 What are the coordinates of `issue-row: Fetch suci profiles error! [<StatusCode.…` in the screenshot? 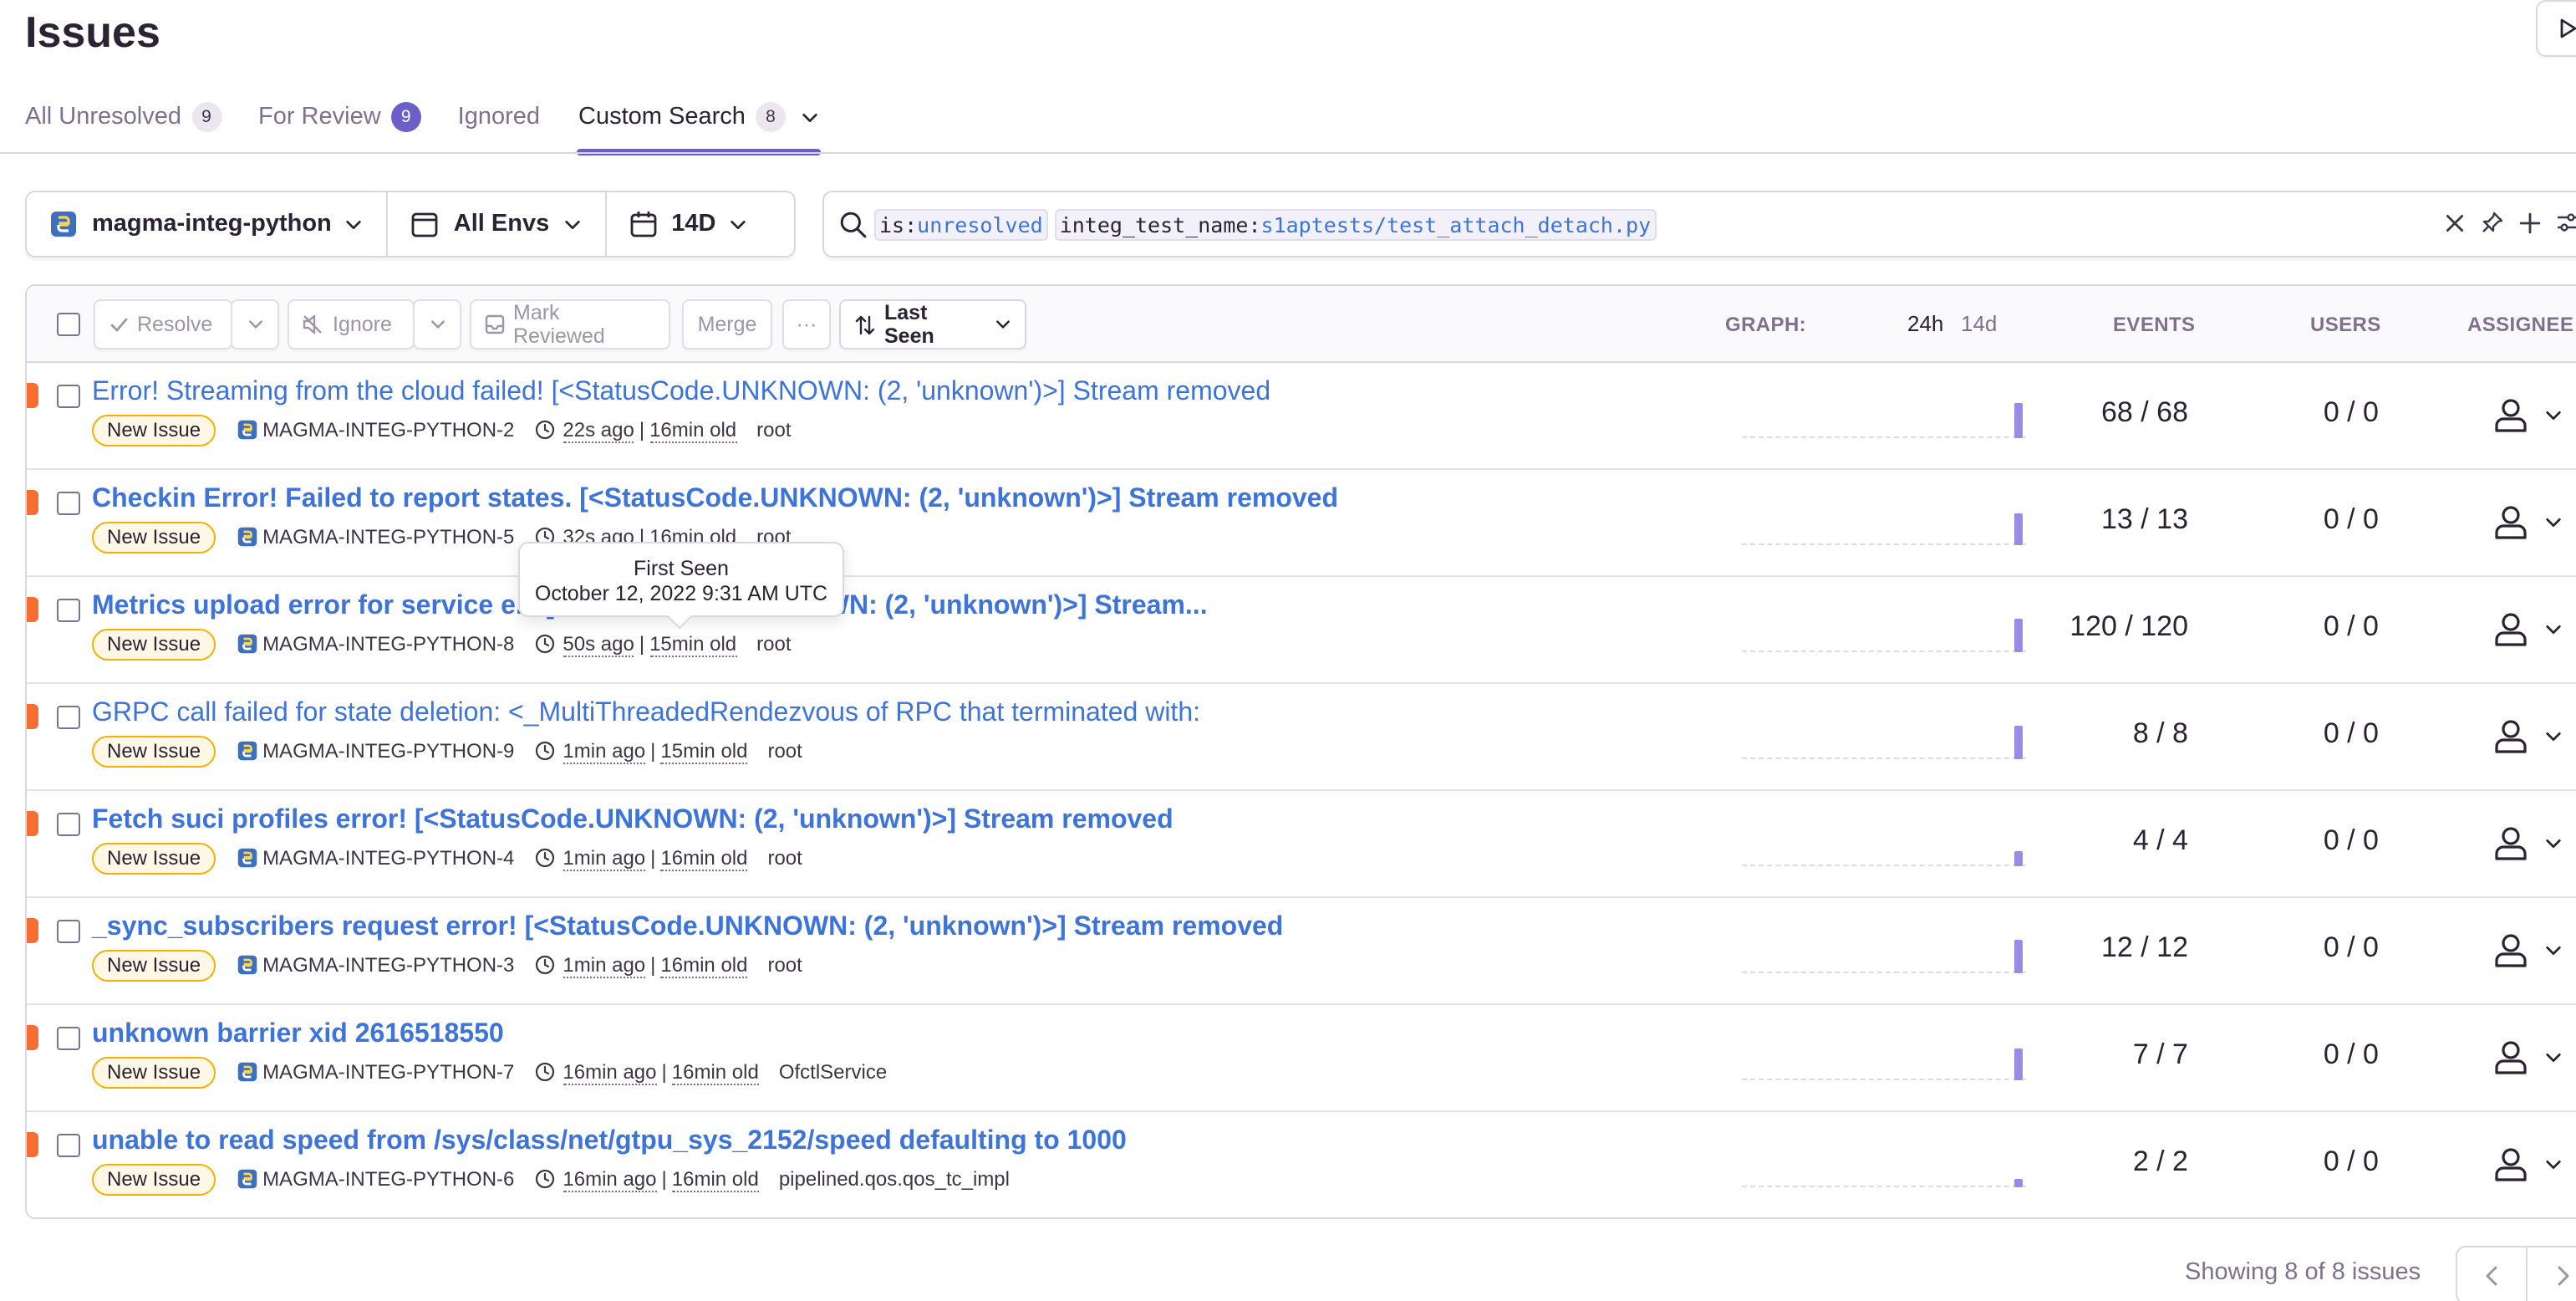 It's located at (1301, 845).